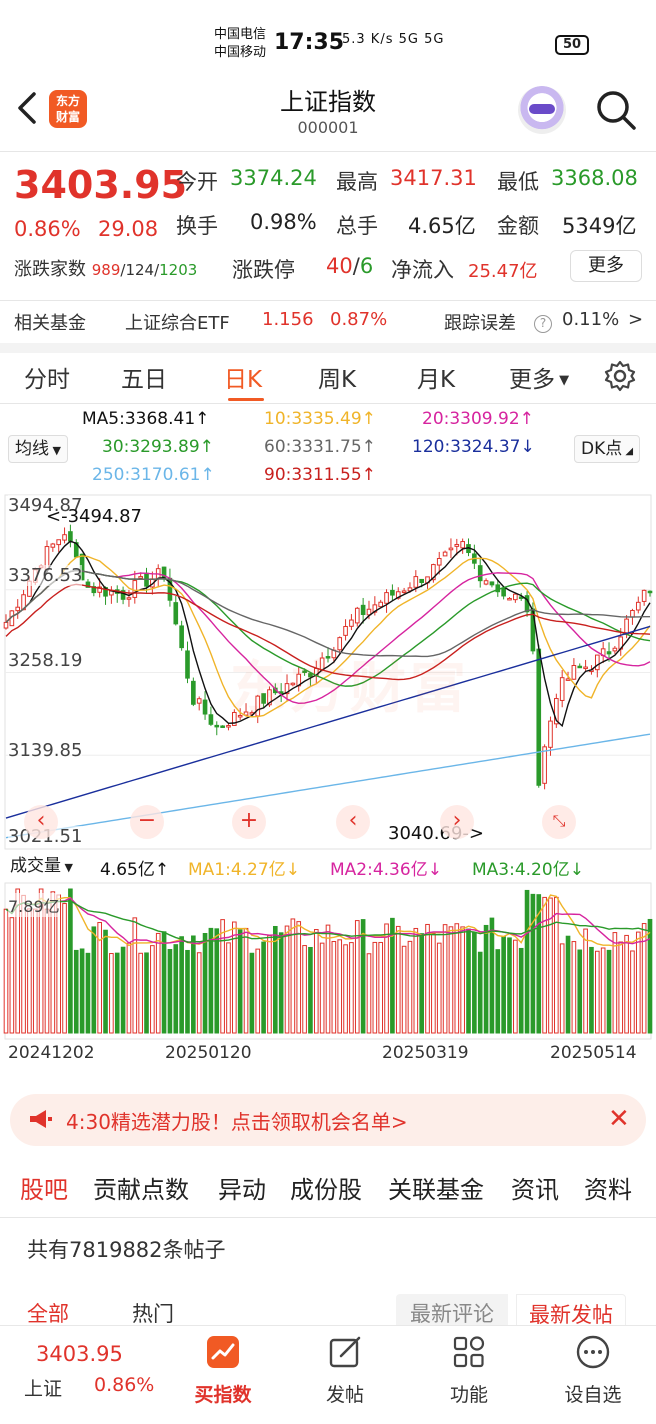 This screenshot has width=656, height=1424. I want to click on ma-selector: 均线 ▼, so click(38, 449).